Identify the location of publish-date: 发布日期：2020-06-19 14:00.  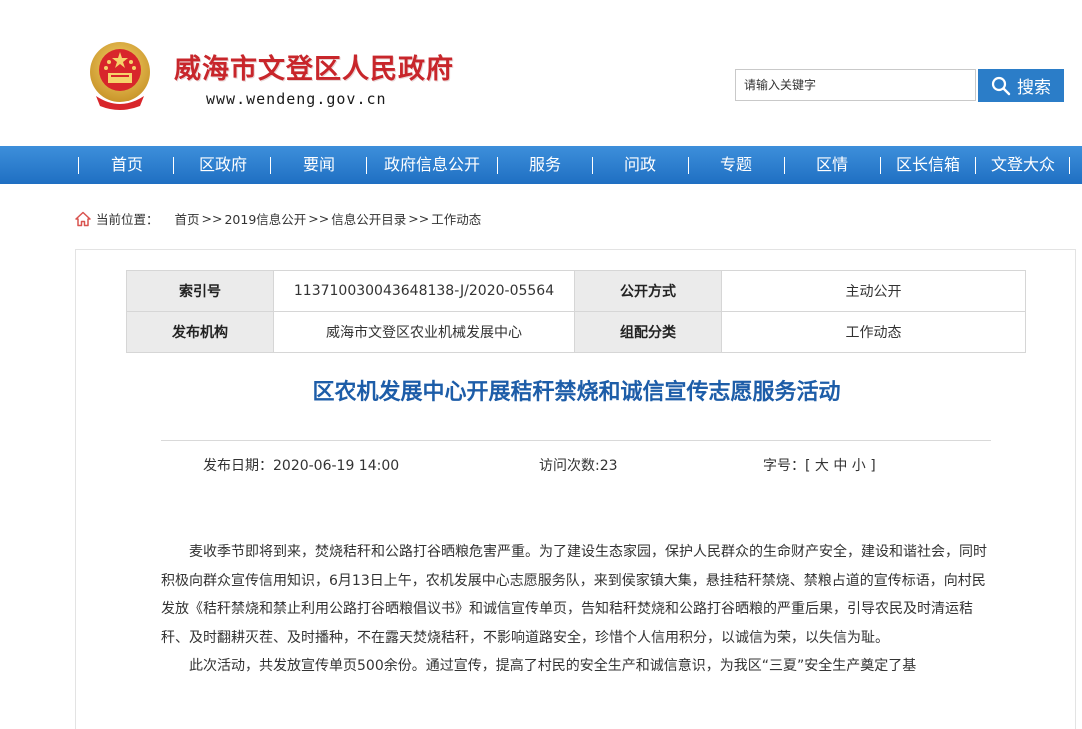
(301, 466).